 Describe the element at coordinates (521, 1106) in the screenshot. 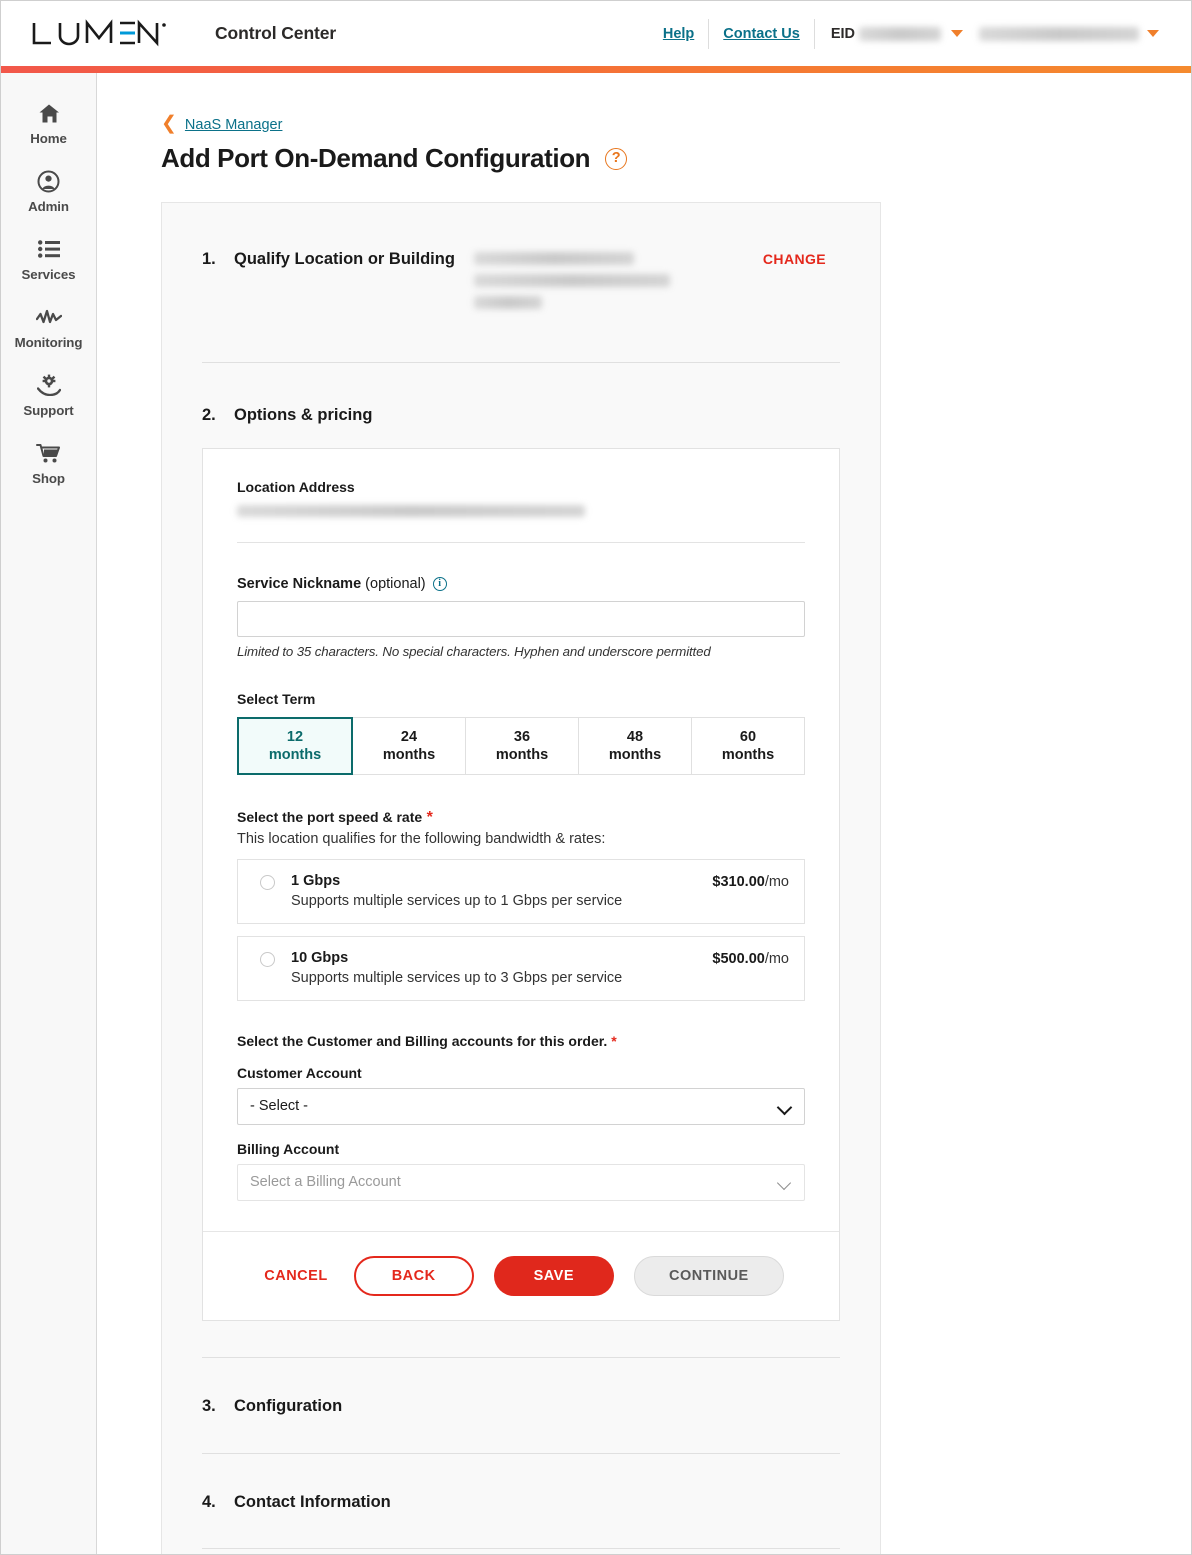

I see `customer-account-select: - Select -` at that location.